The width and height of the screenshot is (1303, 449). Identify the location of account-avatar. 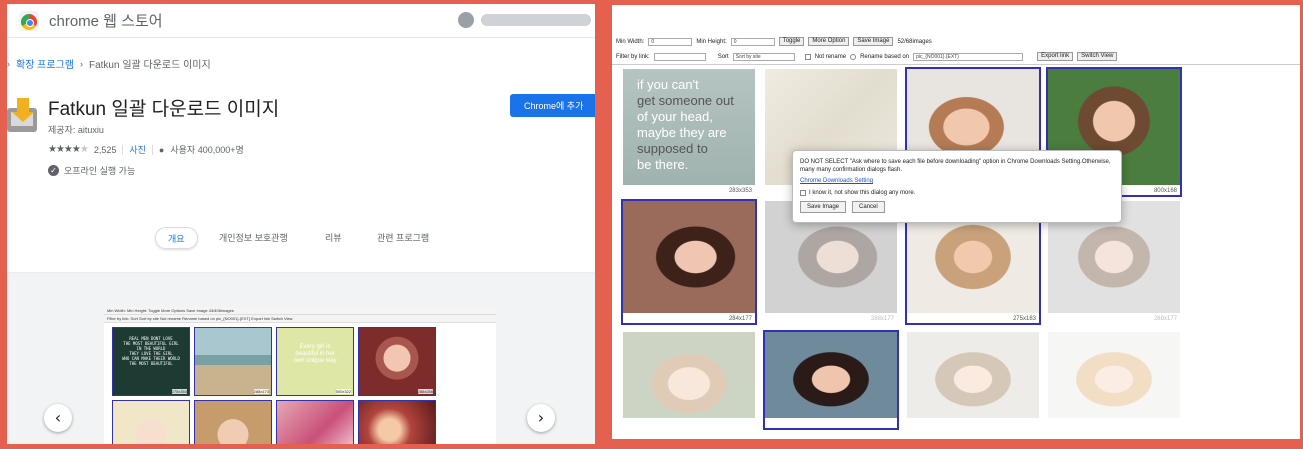
(466, 20).